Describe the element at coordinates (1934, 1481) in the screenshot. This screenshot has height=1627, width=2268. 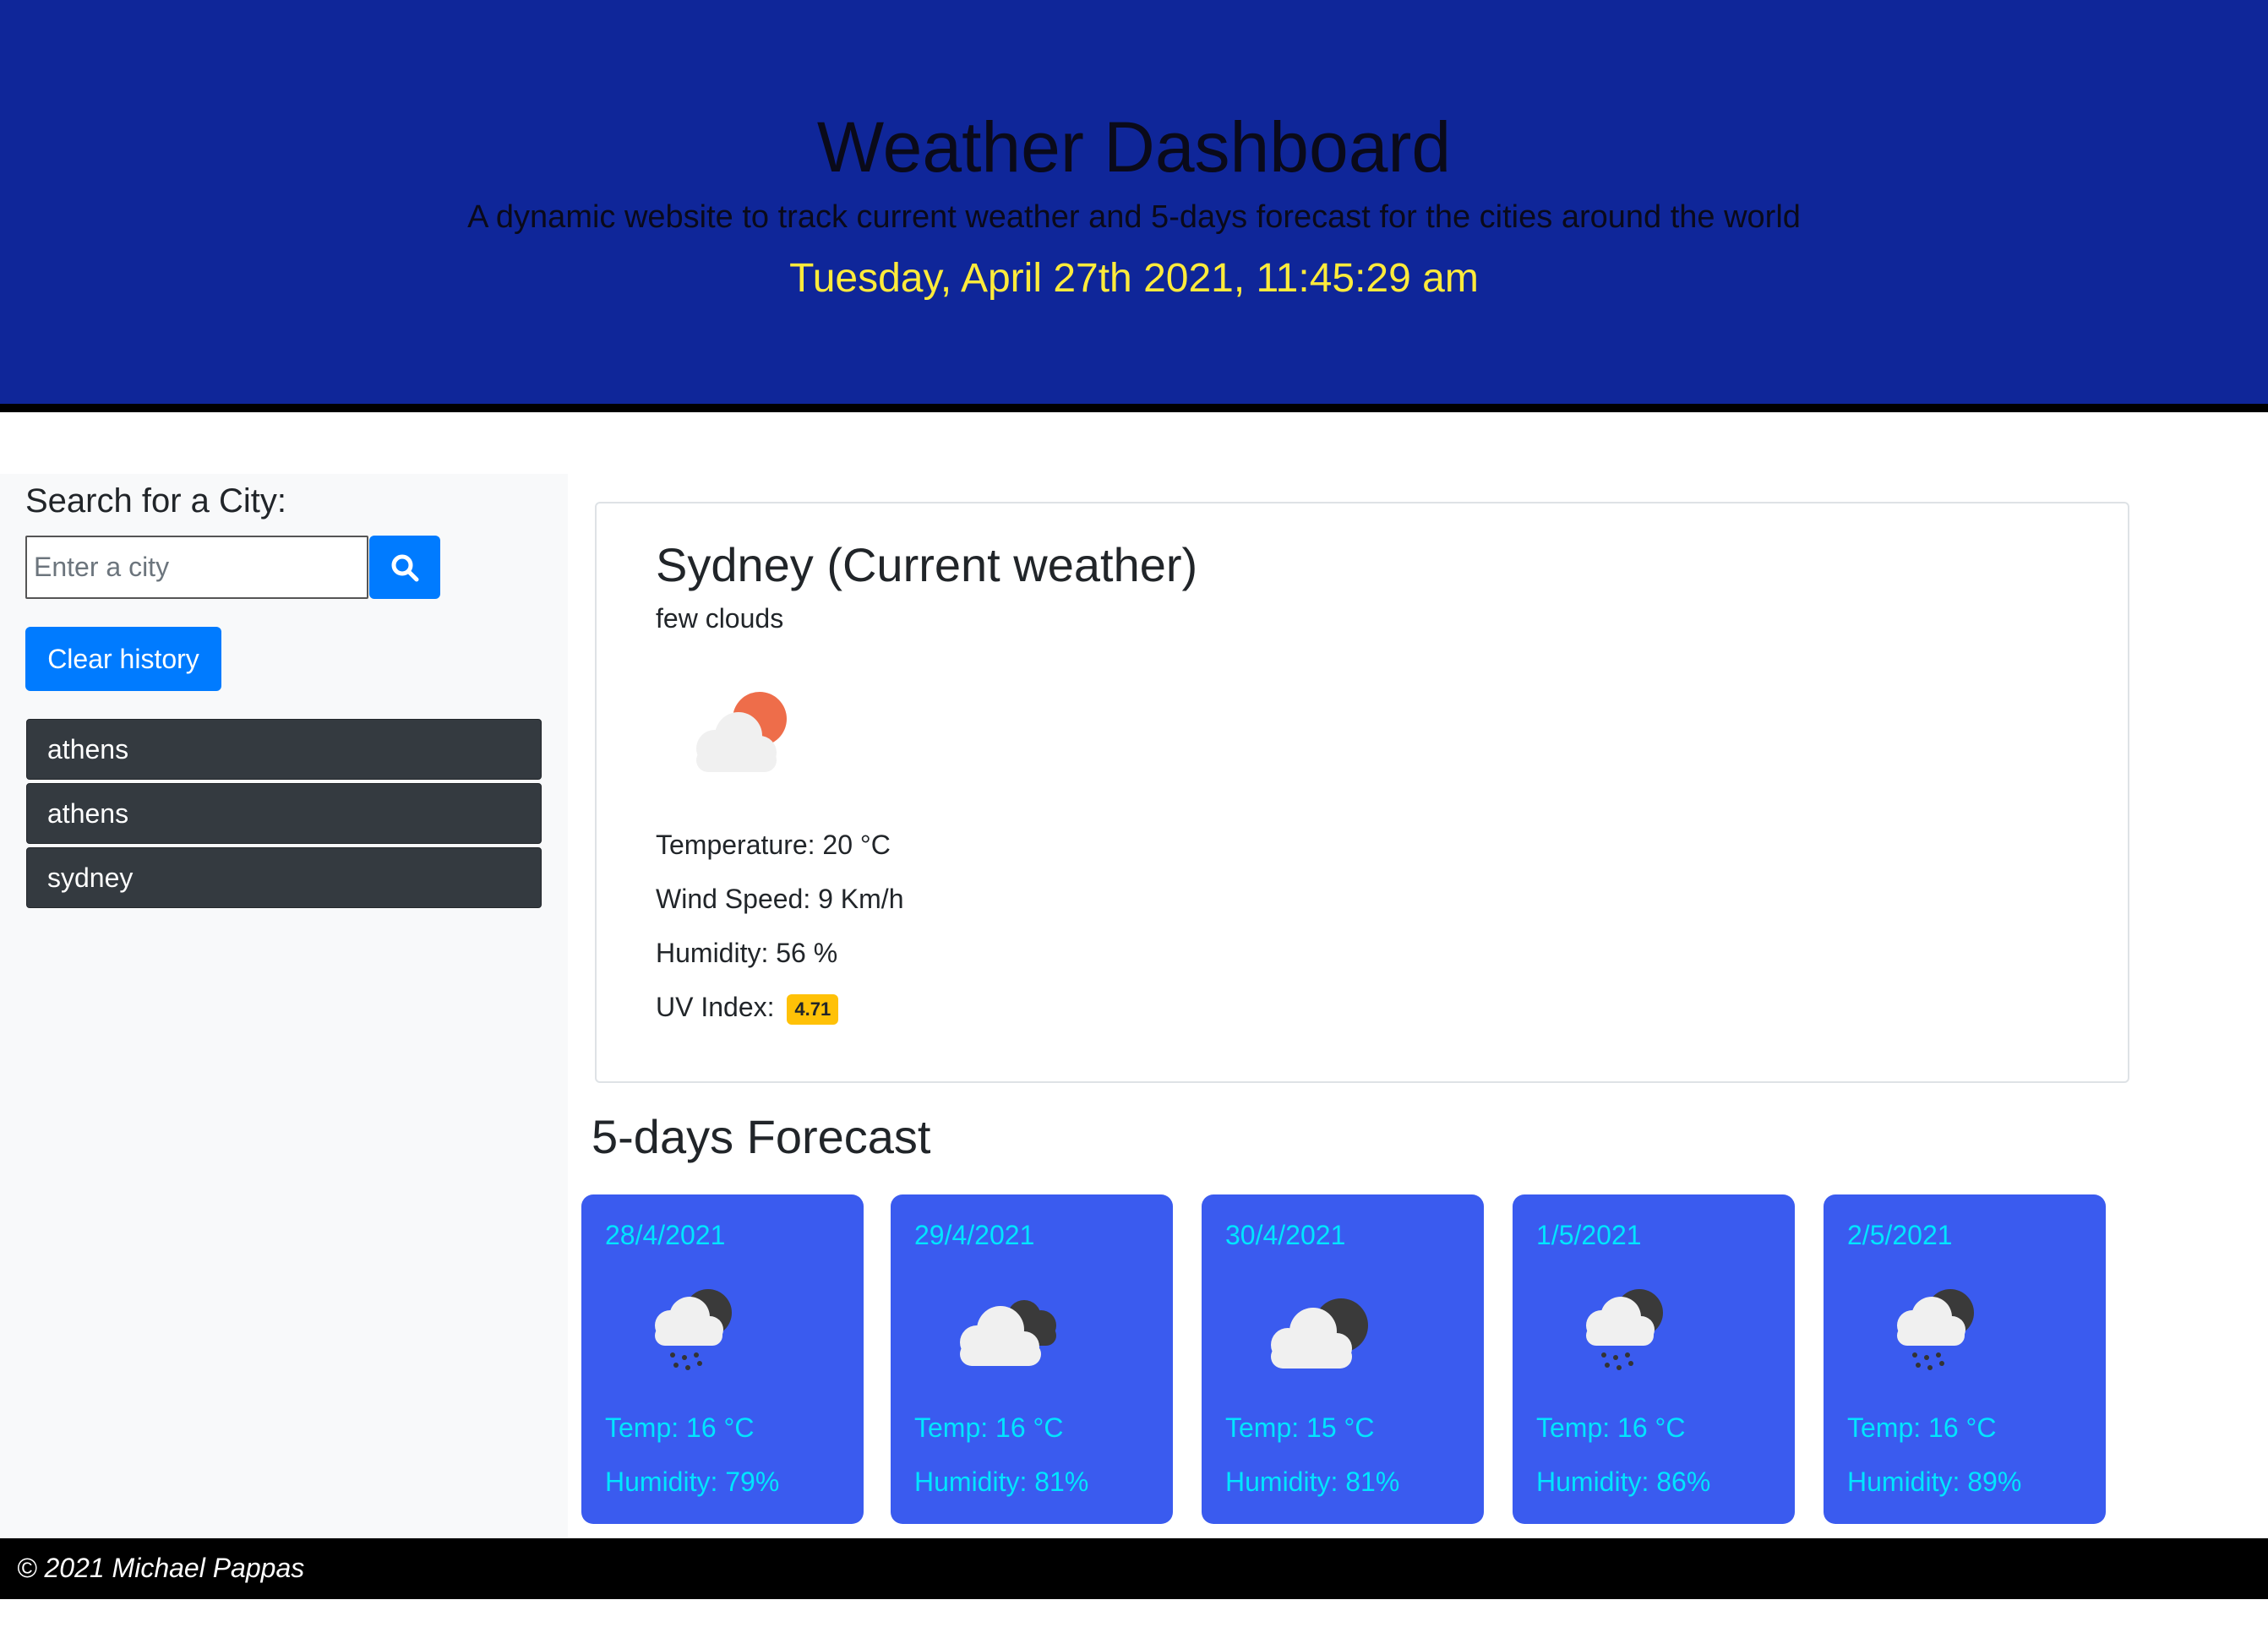
I see `forecast-humidity: Humidity: 89%` at that location.